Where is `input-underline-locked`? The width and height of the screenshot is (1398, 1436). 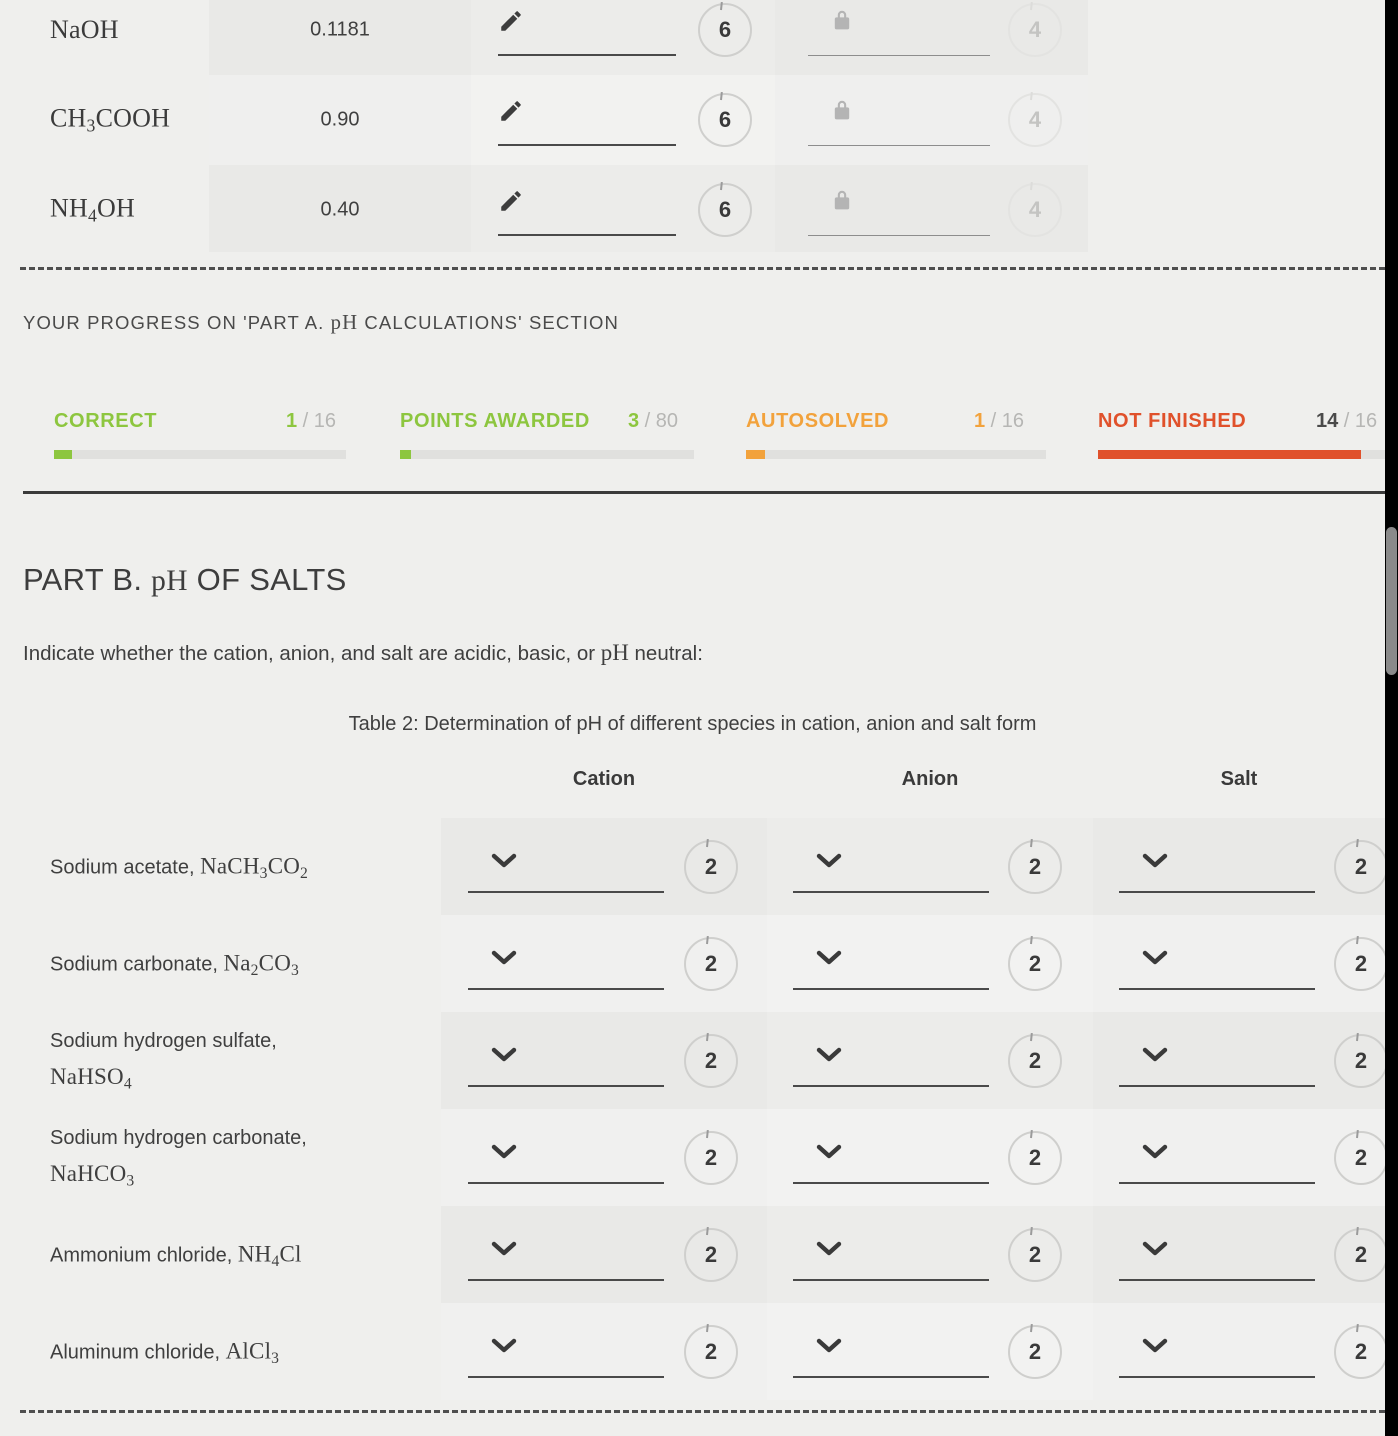 input-underline-locked is located at coordinates (899, 55).